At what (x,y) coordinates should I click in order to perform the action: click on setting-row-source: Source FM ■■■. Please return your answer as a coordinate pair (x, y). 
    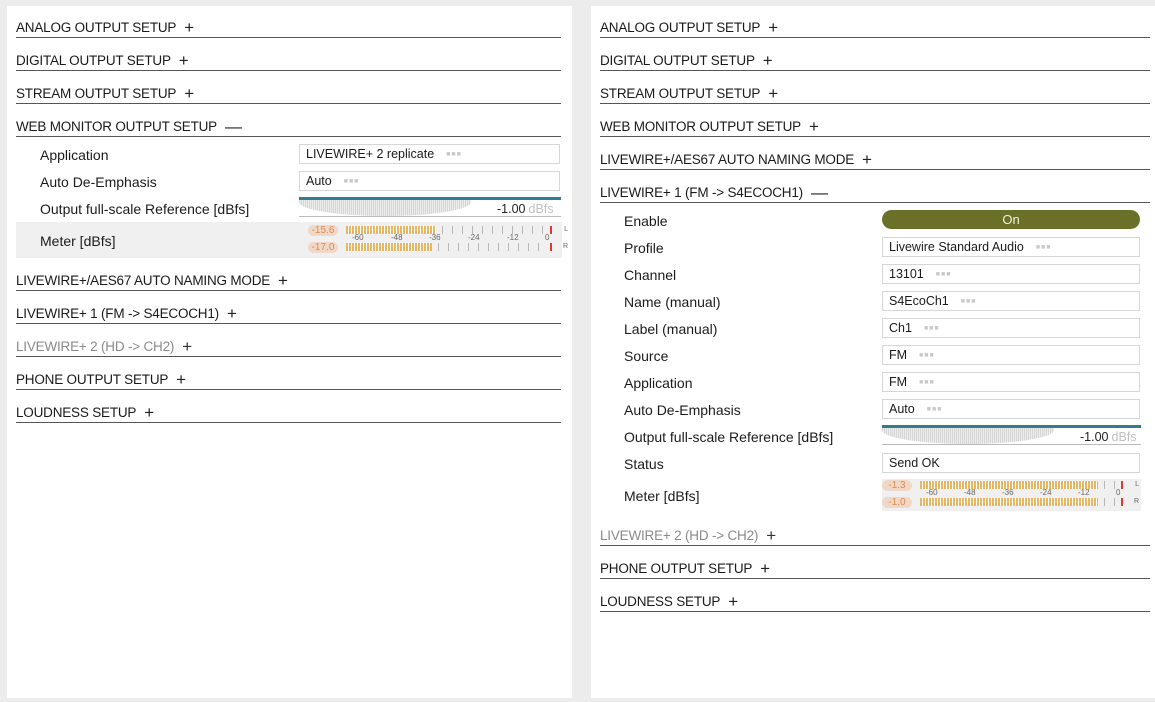
    Looking at the image, I should click on (873, 355).